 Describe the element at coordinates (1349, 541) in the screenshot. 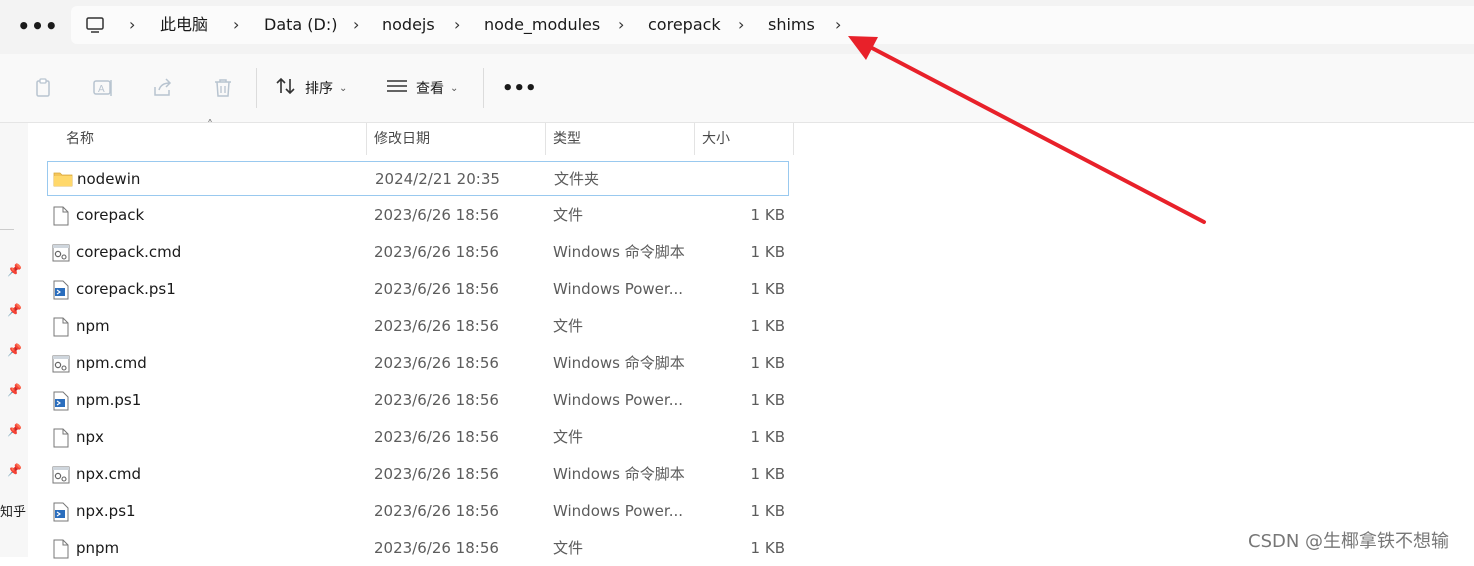

I see `watermark: CSDN @生椰拿铁不想输` at that location.